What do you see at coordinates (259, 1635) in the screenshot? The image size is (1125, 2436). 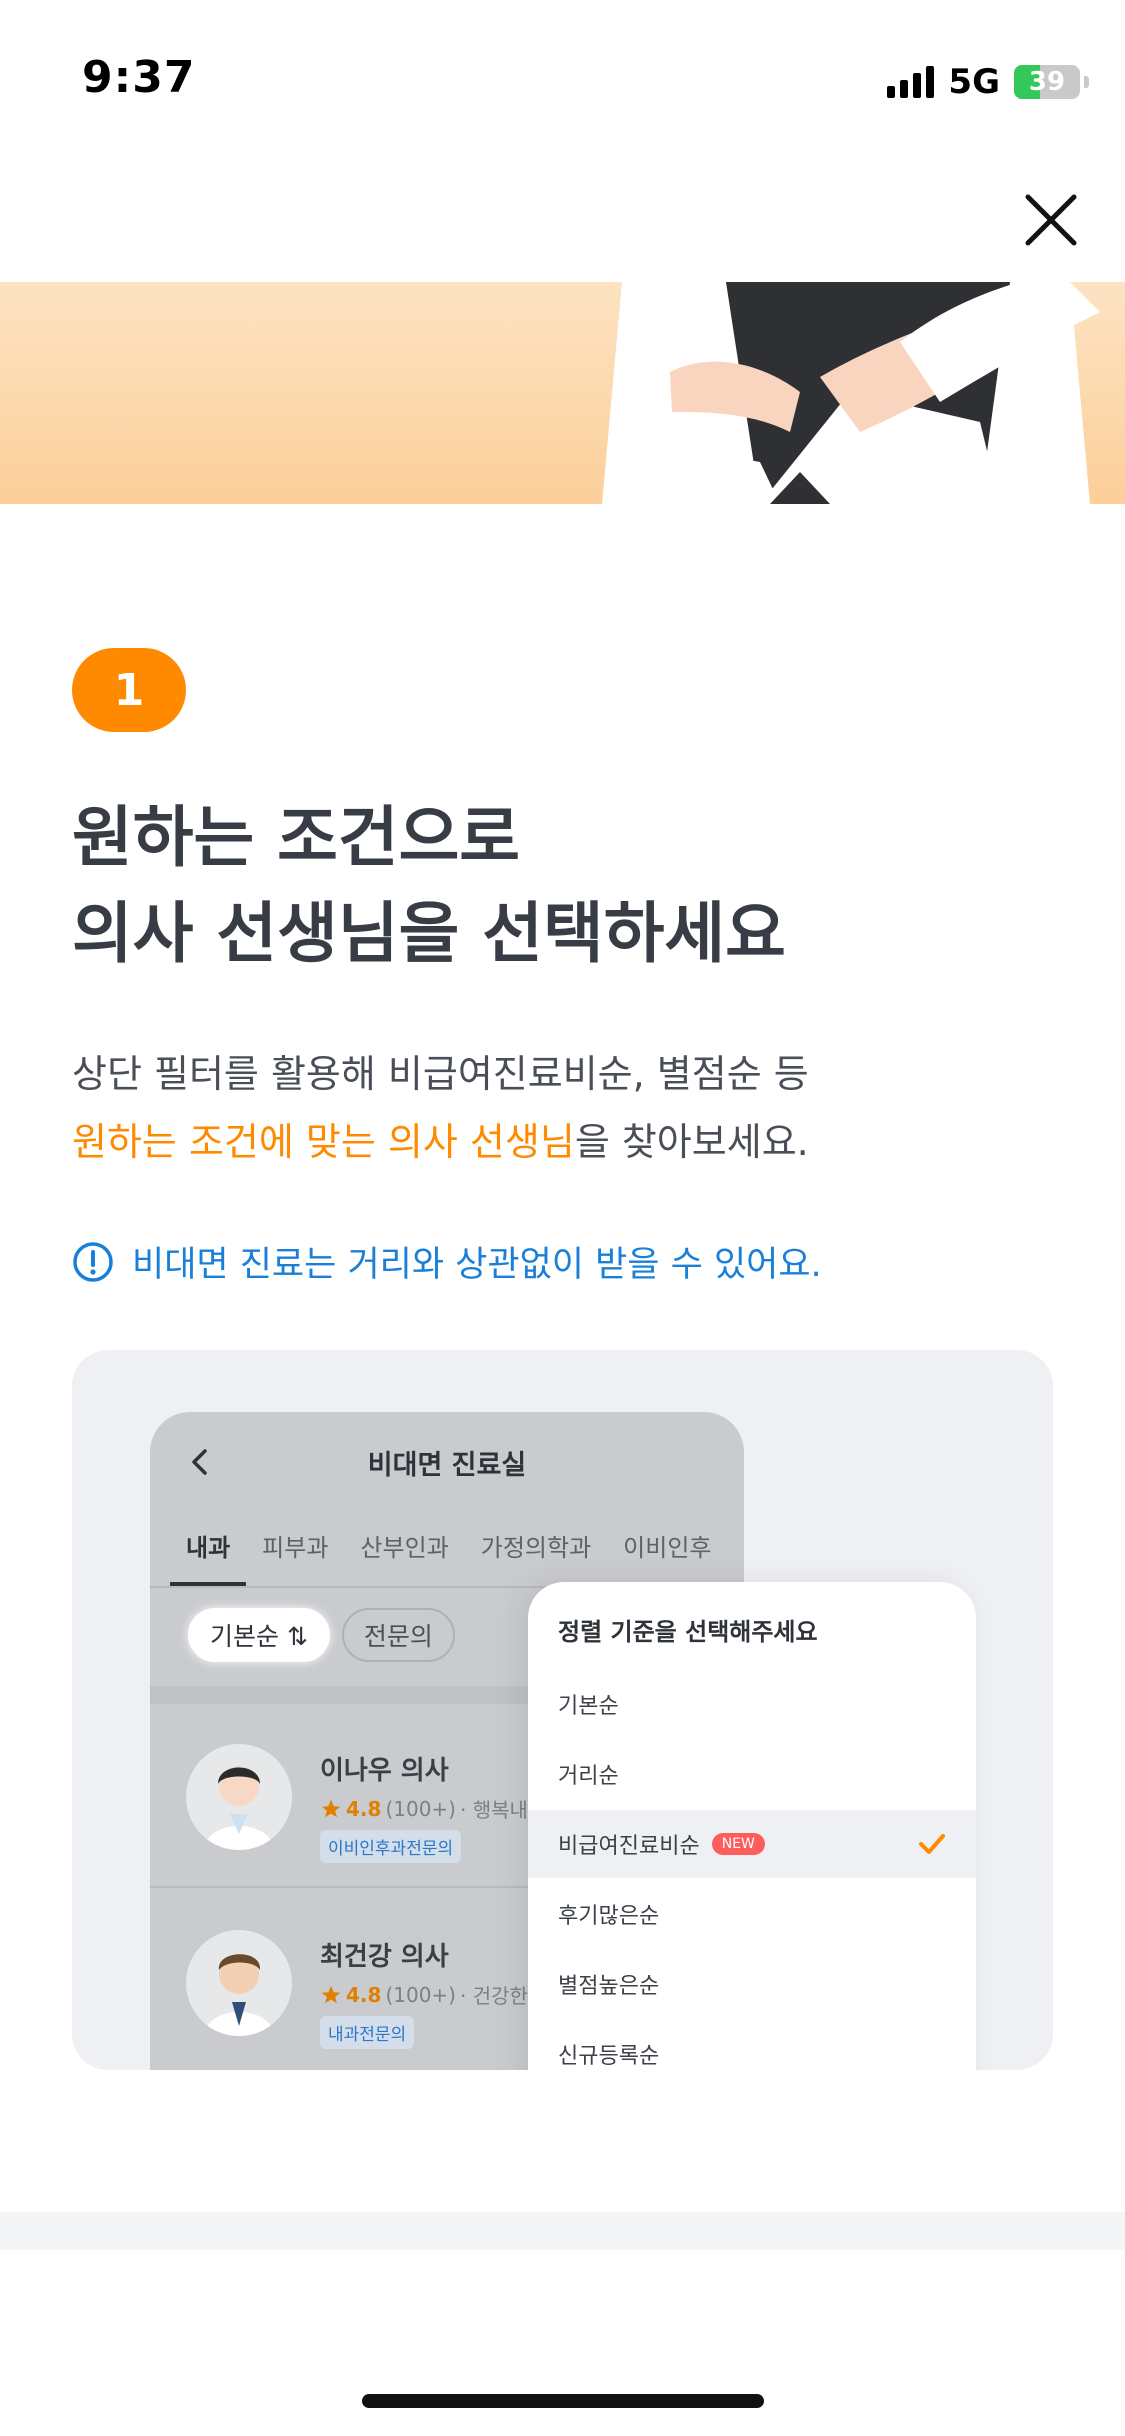 I see `sort-chip: 기본순 ⇅` at bounding box center [259, 1635].